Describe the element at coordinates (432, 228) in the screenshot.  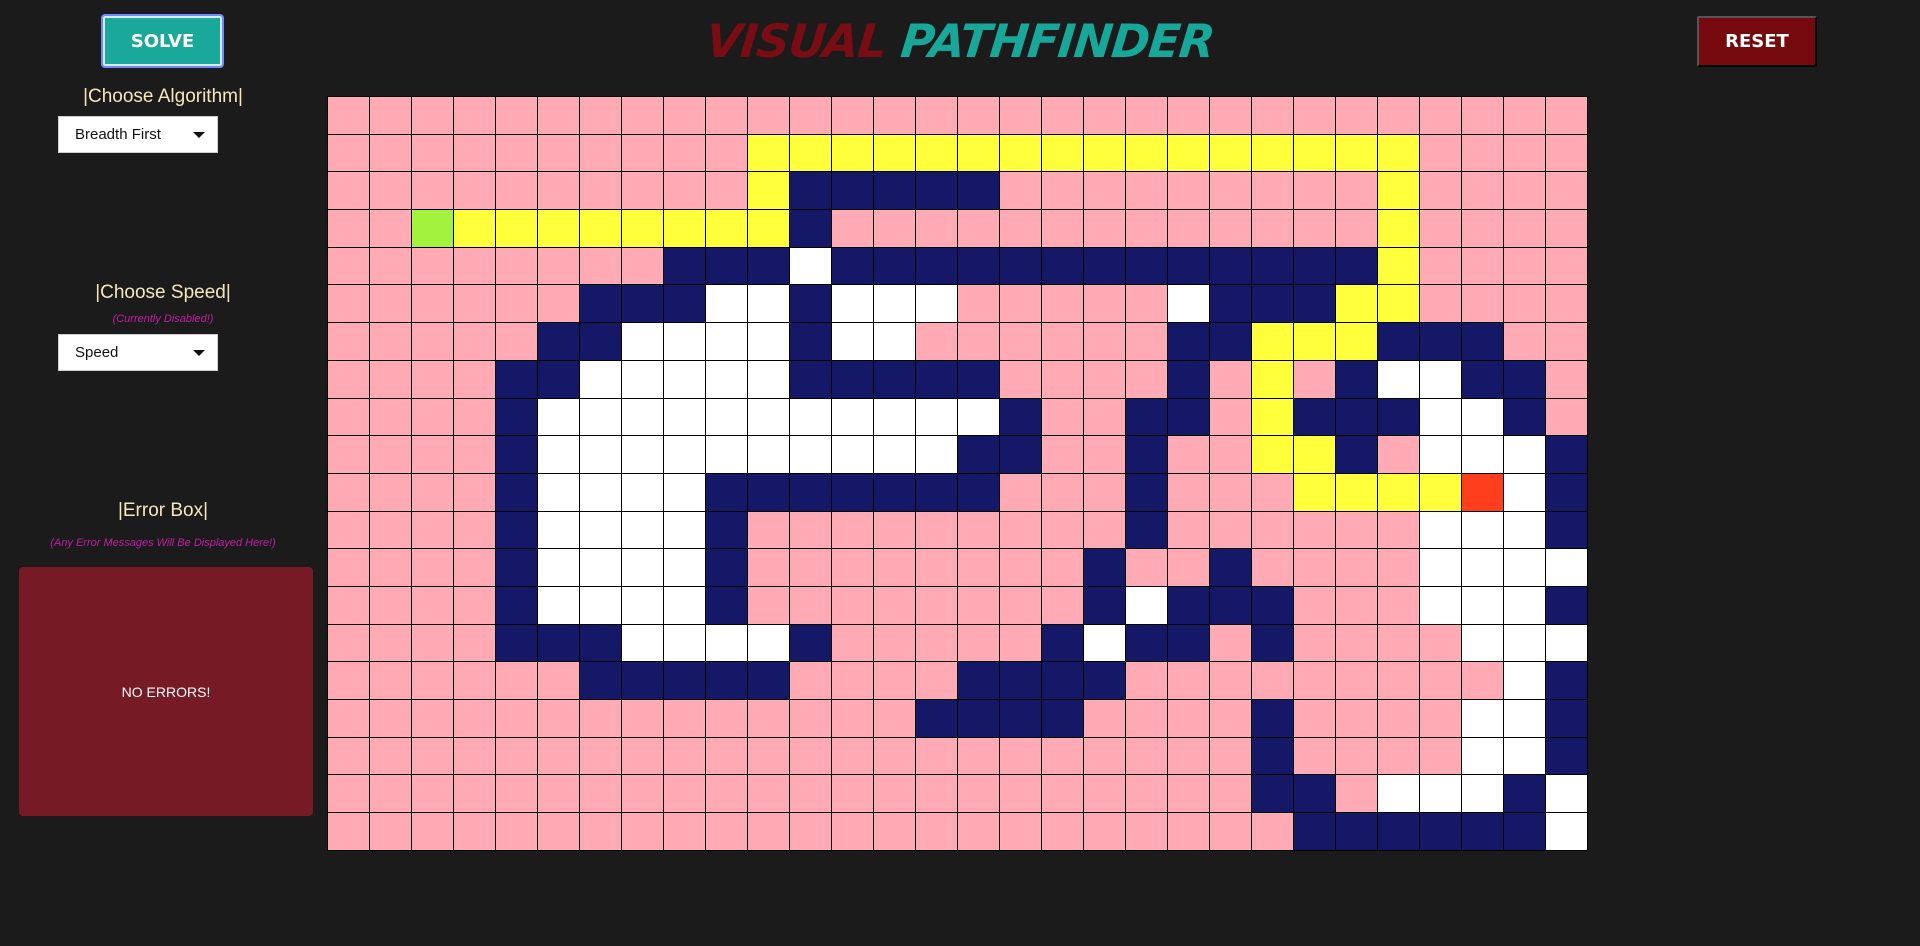
I see `grid-cell-start` at that location.